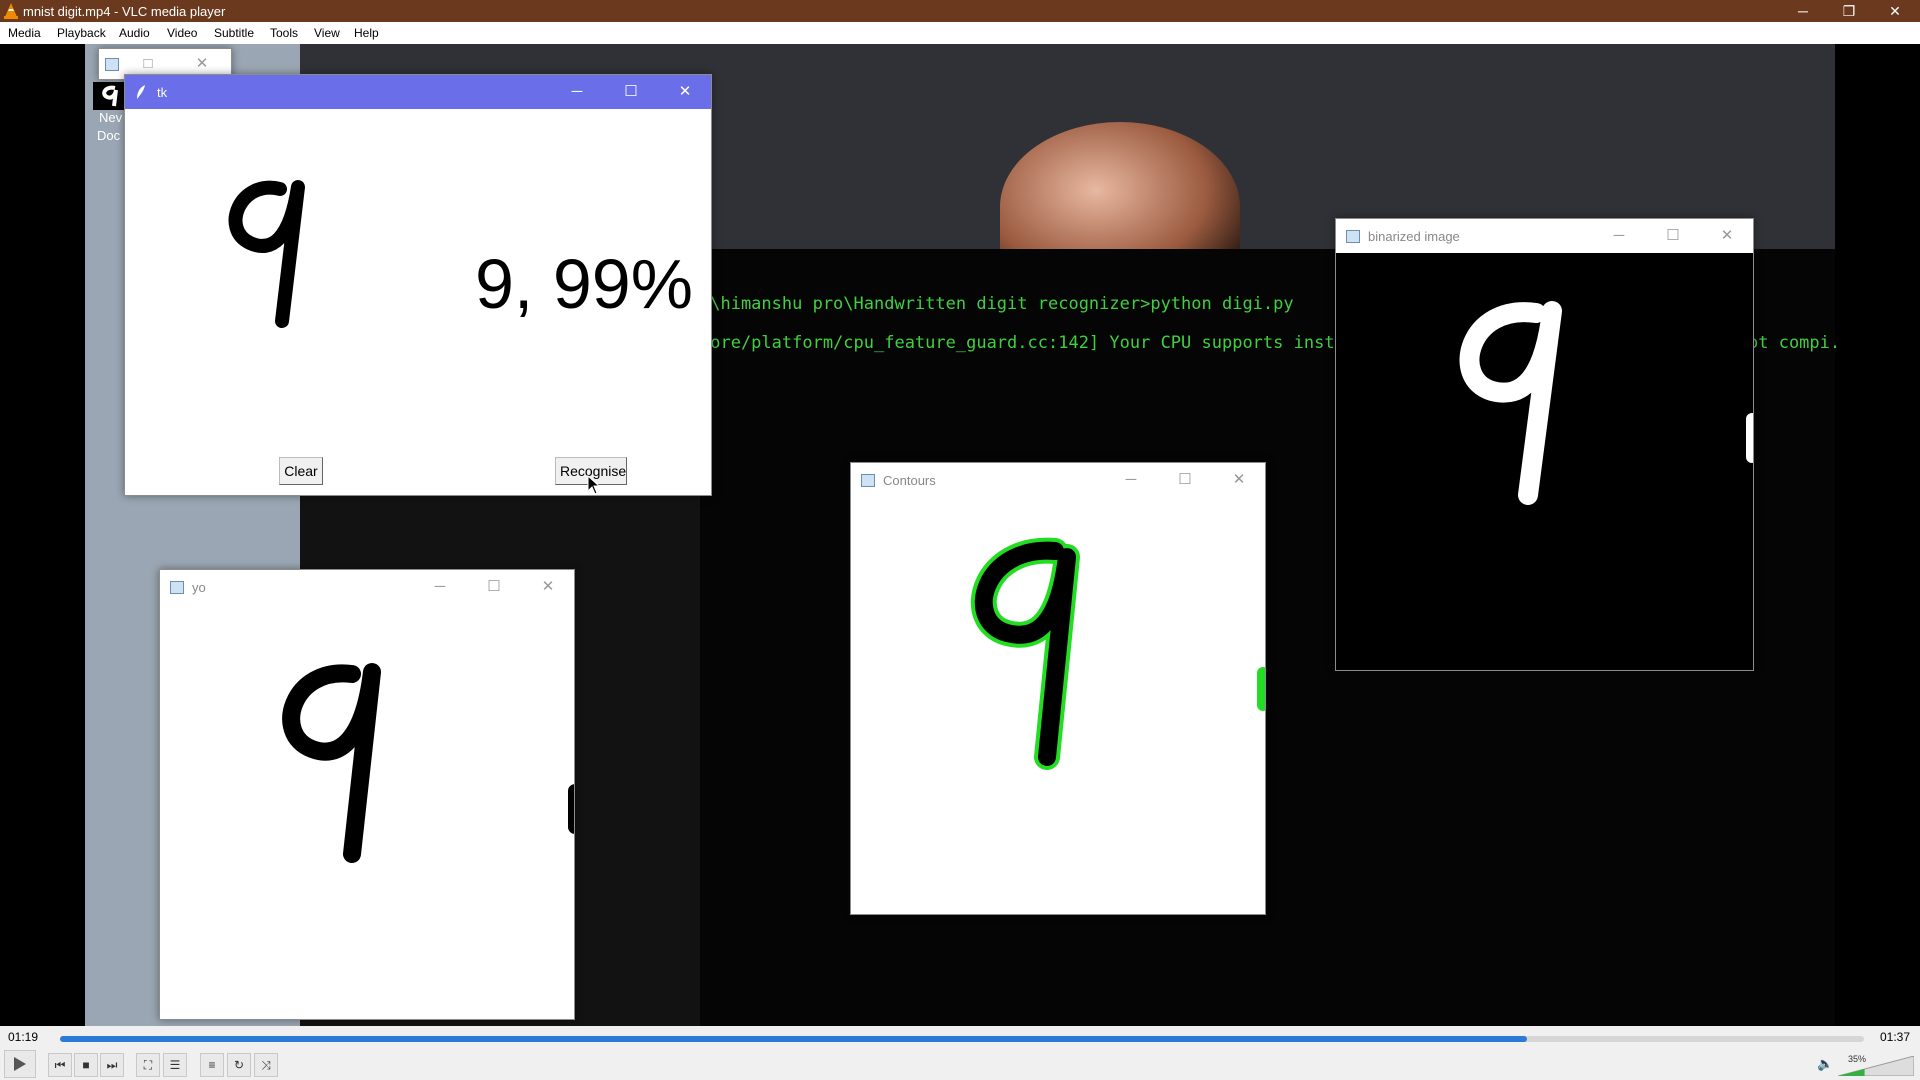 This screenshot has width=1920, height=1080. Describe the element at coordinates (109, 135) in the screenshot. I see `desktop-icon-label: Doc` at that location.